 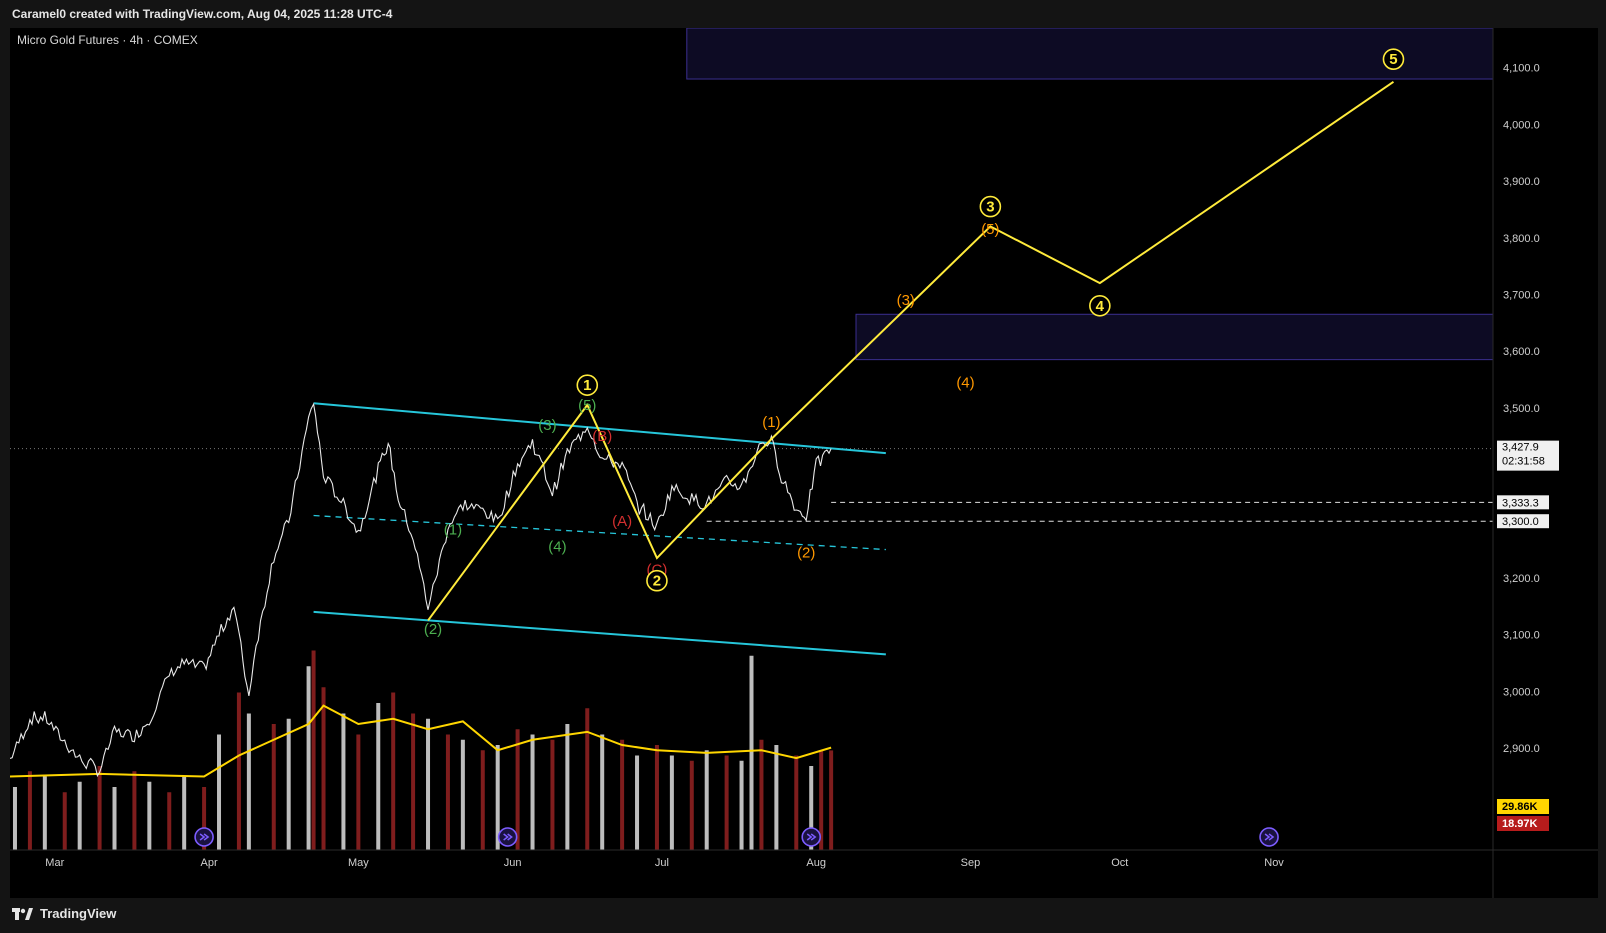 What do you see at coordinates (1520, 522) in the screenshot?
I see `level-b-label: 3,300.0` at bounding box center [1520, 522].